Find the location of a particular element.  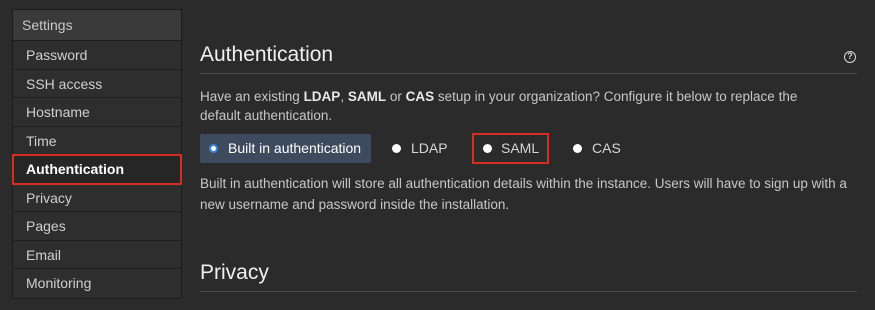

intro-cas: CAS is located at coordinates (420, 96).